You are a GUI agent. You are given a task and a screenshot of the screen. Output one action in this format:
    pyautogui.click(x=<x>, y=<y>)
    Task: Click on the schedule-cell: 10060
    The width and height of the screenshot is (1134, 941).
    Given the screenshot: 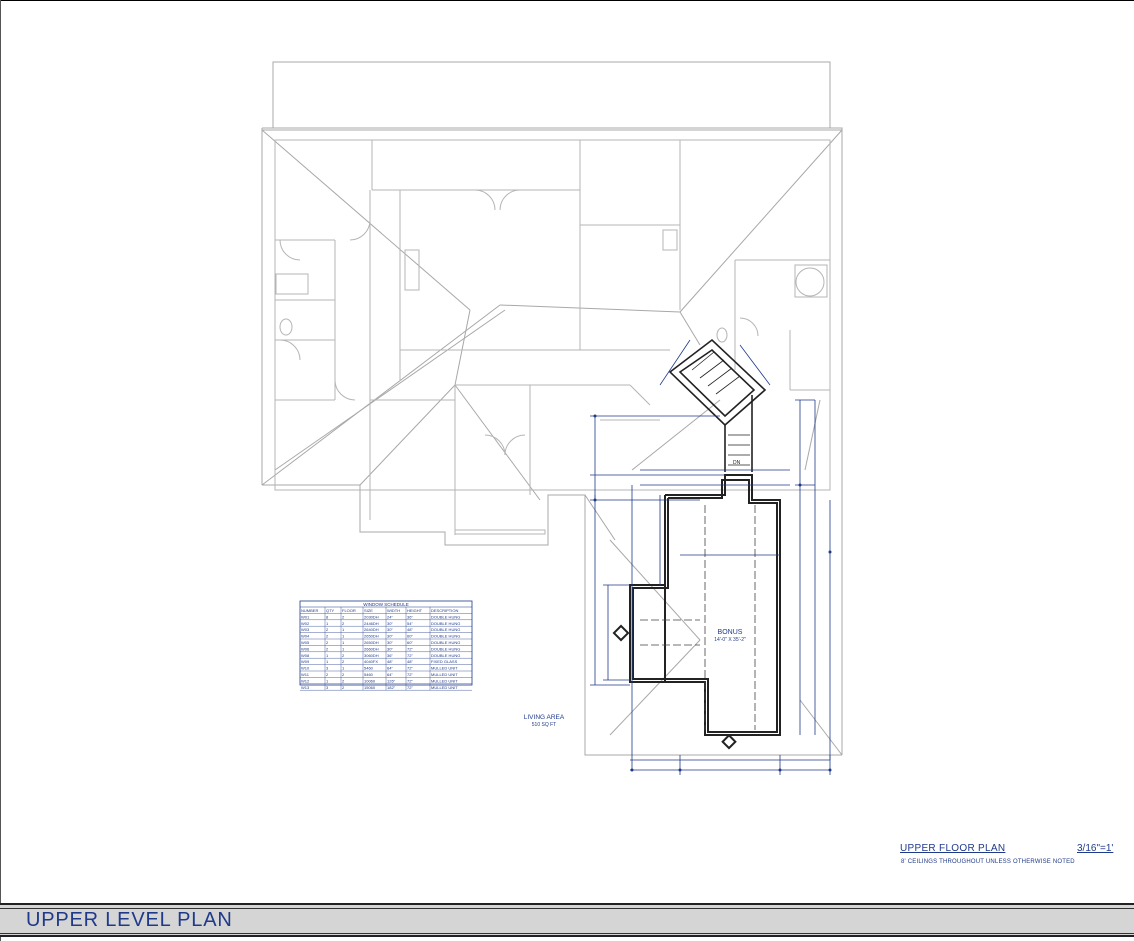 What is the action you would take?
    pyautogui.click(x=370, y=680)
    